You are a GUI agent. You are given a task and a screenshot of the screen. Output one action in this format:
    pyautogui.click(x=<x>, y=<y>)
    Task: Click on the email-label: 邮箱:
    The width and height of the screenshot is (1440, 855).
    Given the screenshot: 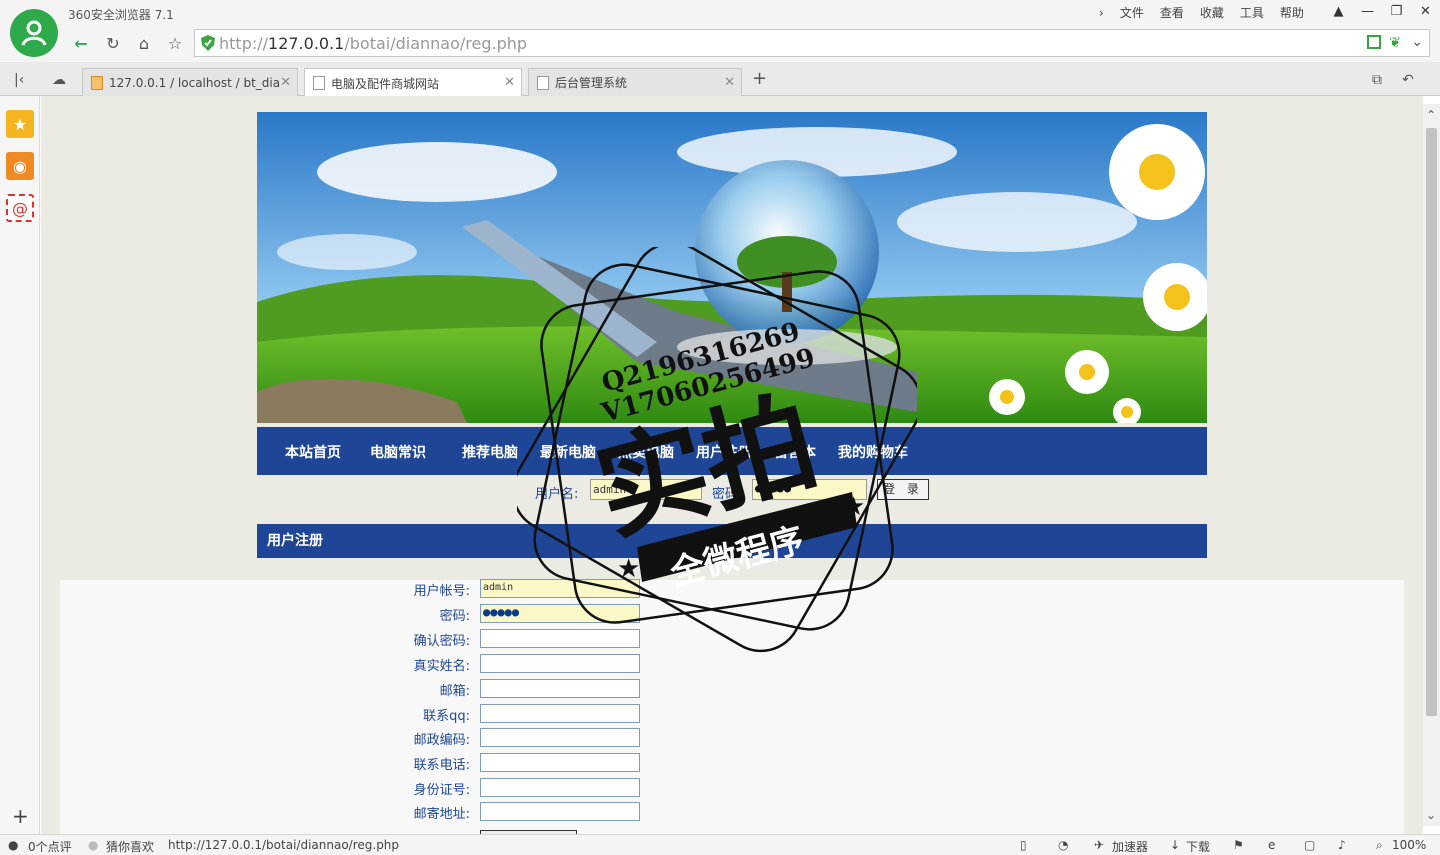 What is the action you would take?
    pyautogui.click(x=454, y=691)
    